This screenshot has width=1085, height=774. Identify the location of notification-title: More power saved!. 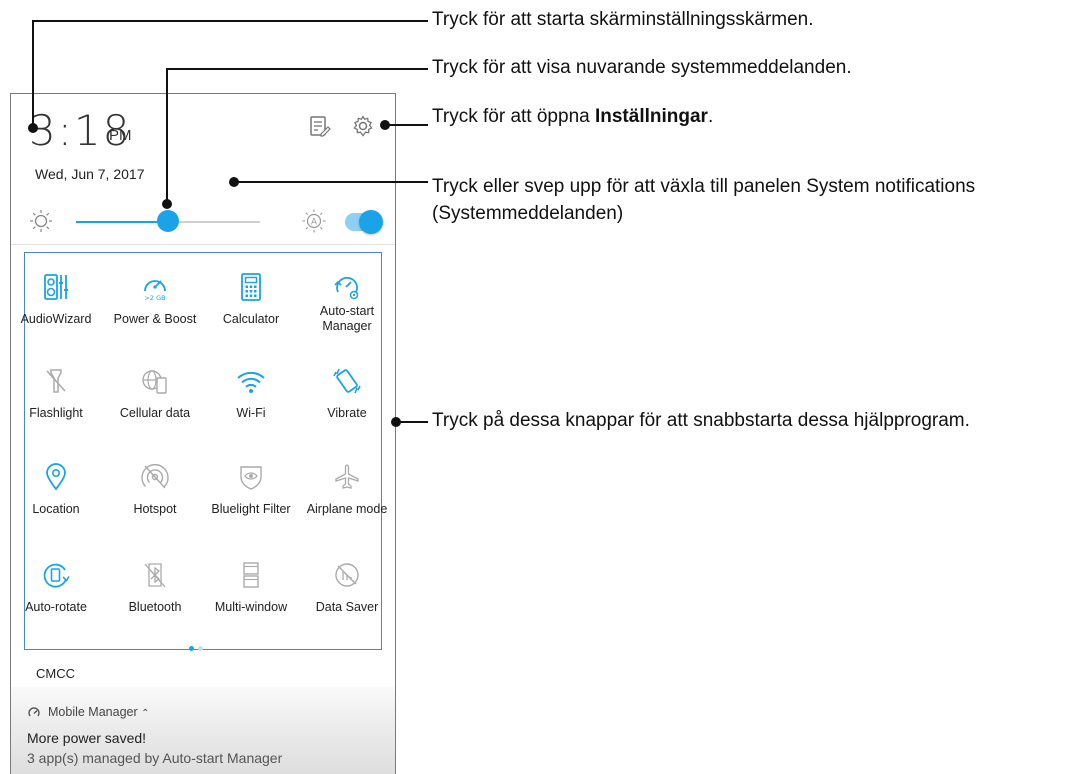
(87, 738).